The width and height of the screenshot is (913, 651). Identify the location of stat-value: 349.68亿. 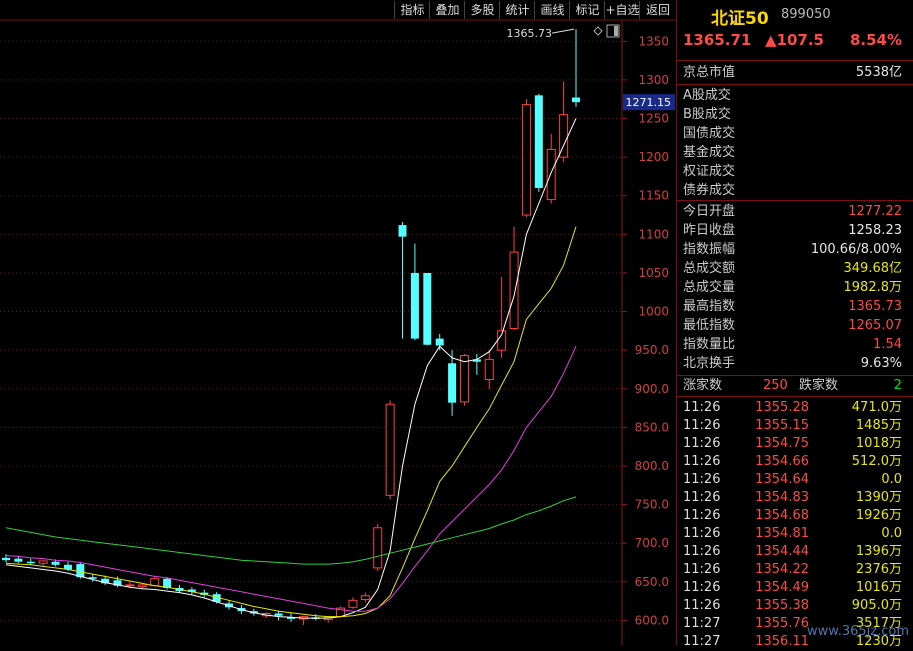
(873, 268).